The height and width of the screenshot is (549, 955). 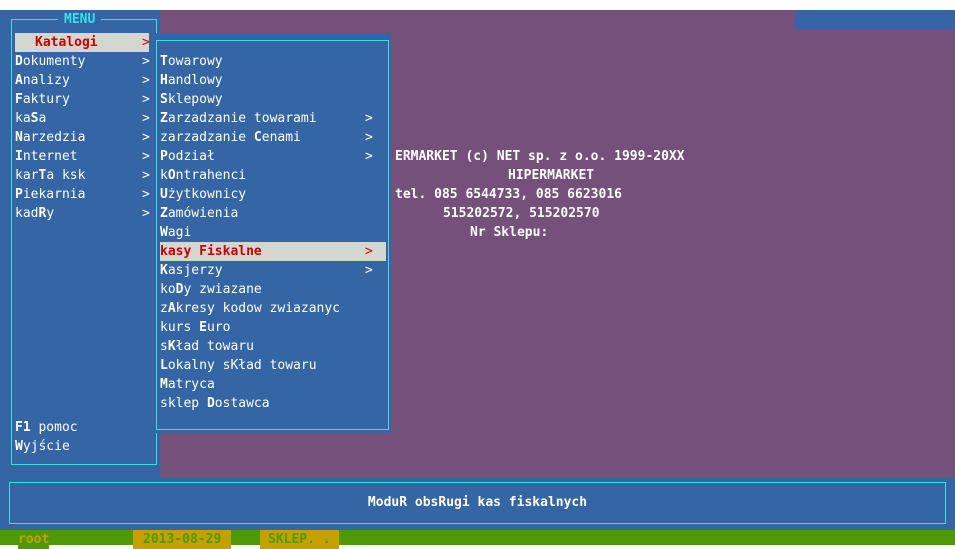 What do you see at coordinates (273, 308) in the screenshot?
I see `submenu-item-zakresy-kodow: zAkresy kodow zwiazanyc` at bounding box center [273, 308].